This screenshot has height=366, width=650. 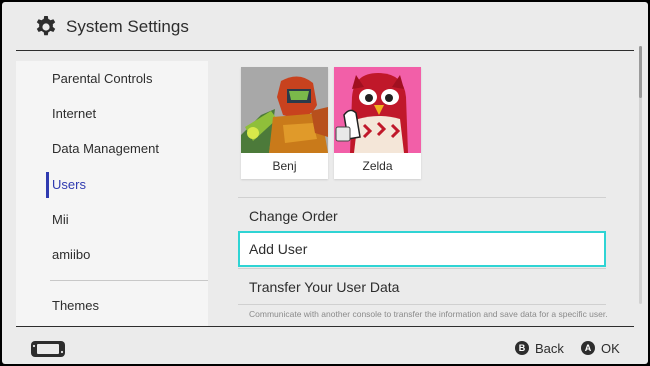 What do you see at coordinates (47, 185) in the screenshot?
I see `active-indicator` at bounding box center [47, 185].